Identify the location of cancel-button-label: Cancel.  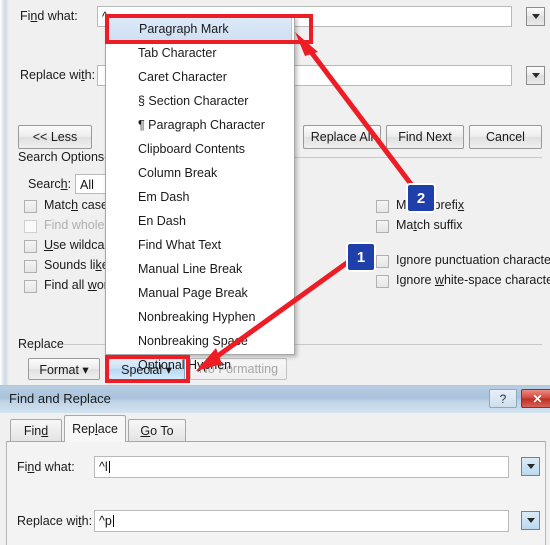
(505, 137).